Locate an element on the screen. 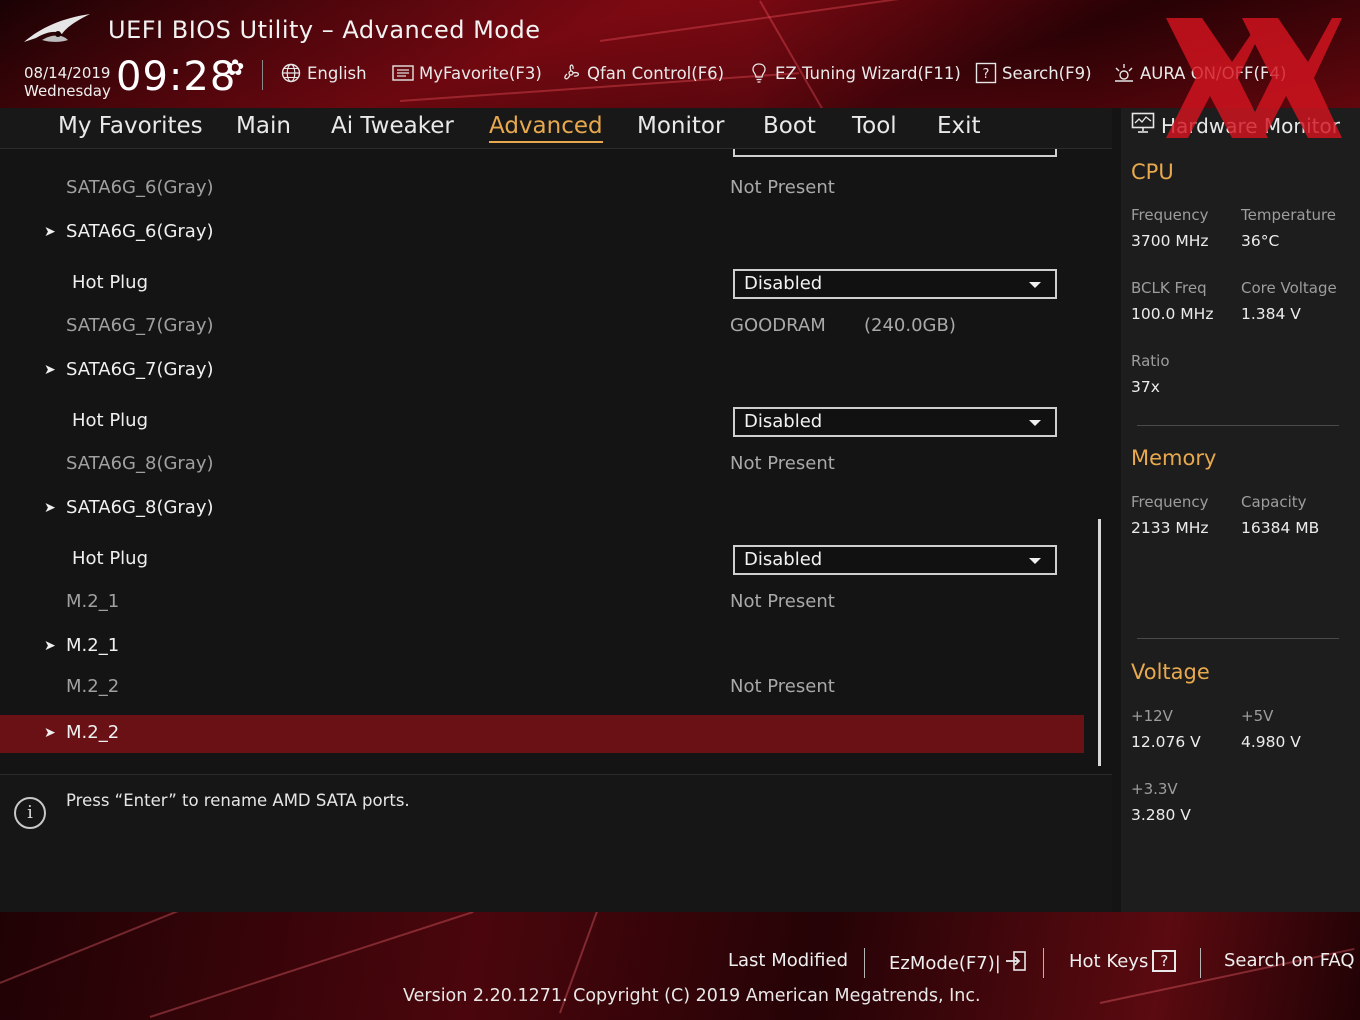 This screenshot has width=1360, height=1020. device-capacity: (240.0GB) is located at coordinates (910, 325).